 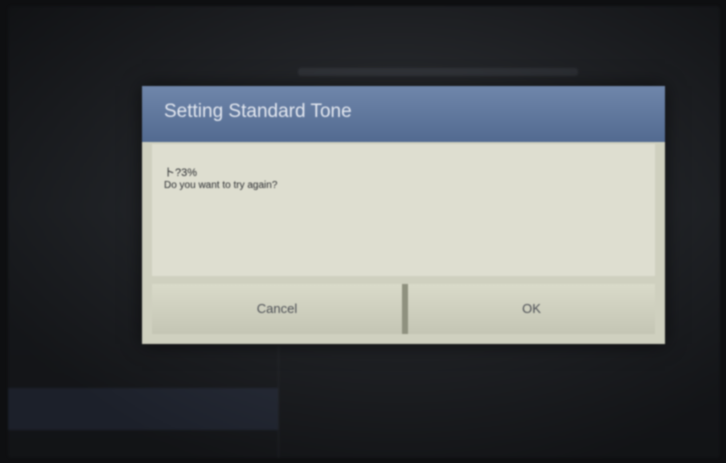 What do you see at coordinates (258, 111) in the screenshot?
I see `dialog-title: Setting Standard Tone` at bounding box center [258, 111].